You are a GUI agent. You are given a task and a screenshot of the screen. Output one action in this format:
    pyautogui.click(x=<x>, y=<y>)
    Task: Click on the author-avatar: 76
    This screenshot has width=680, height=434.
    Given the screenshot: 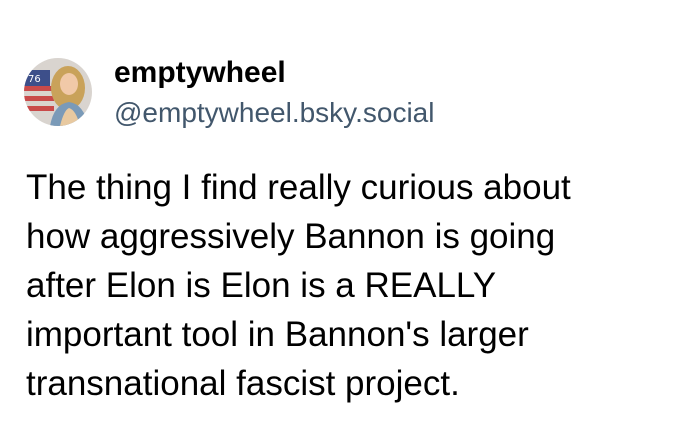 What is the action you would take?
    pyautogui.click(x=58, y=92)
    